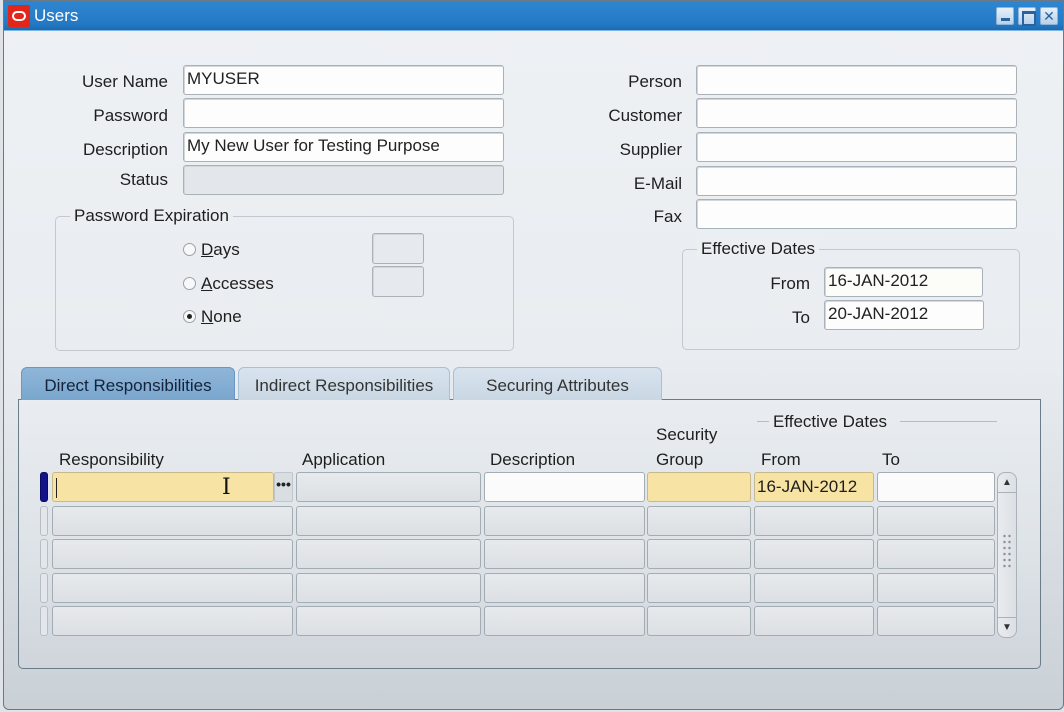 The height and width of the screenshot is (712, 1064). I want to click on title-bar: Users ✕, so click(533, 16).